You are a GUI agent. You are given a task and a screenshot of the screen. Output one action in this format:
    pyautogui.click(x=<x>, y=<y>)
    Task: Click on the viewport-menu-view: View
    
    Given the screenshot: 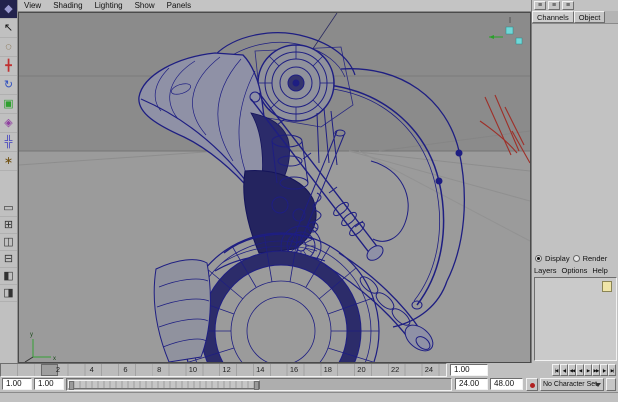 What is the action you would take?
    pyautogui.click(x=32, y=5)
    